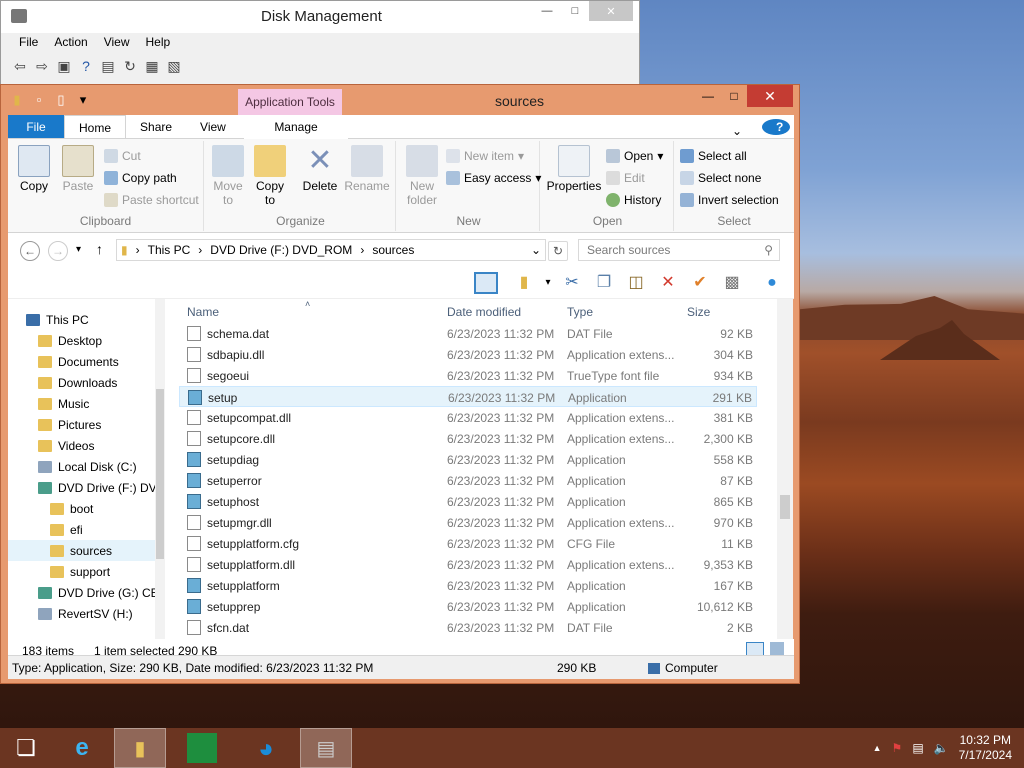 The width and height of the screenshot is (1024, 768). Describe the element at coordinates (493, 178) in the screenshot. I see `easy-access-button: Easy access ▾` at that location.